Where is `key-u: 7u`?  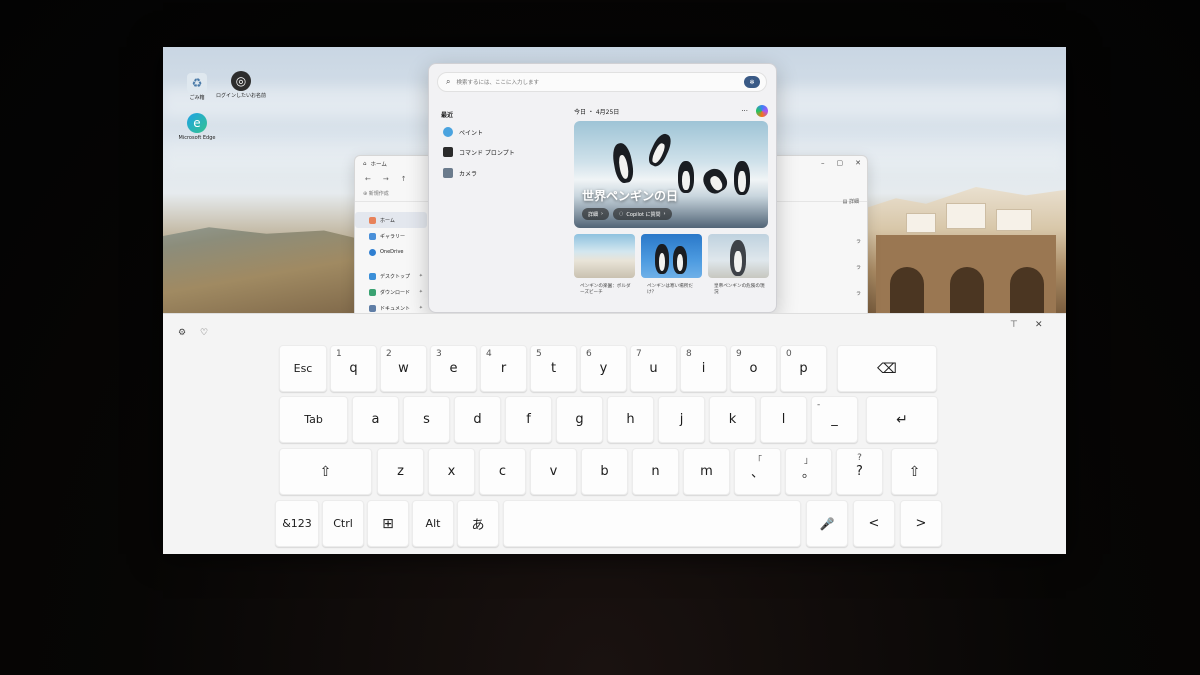
key-u: 7u is located at coordinates (653, 368).